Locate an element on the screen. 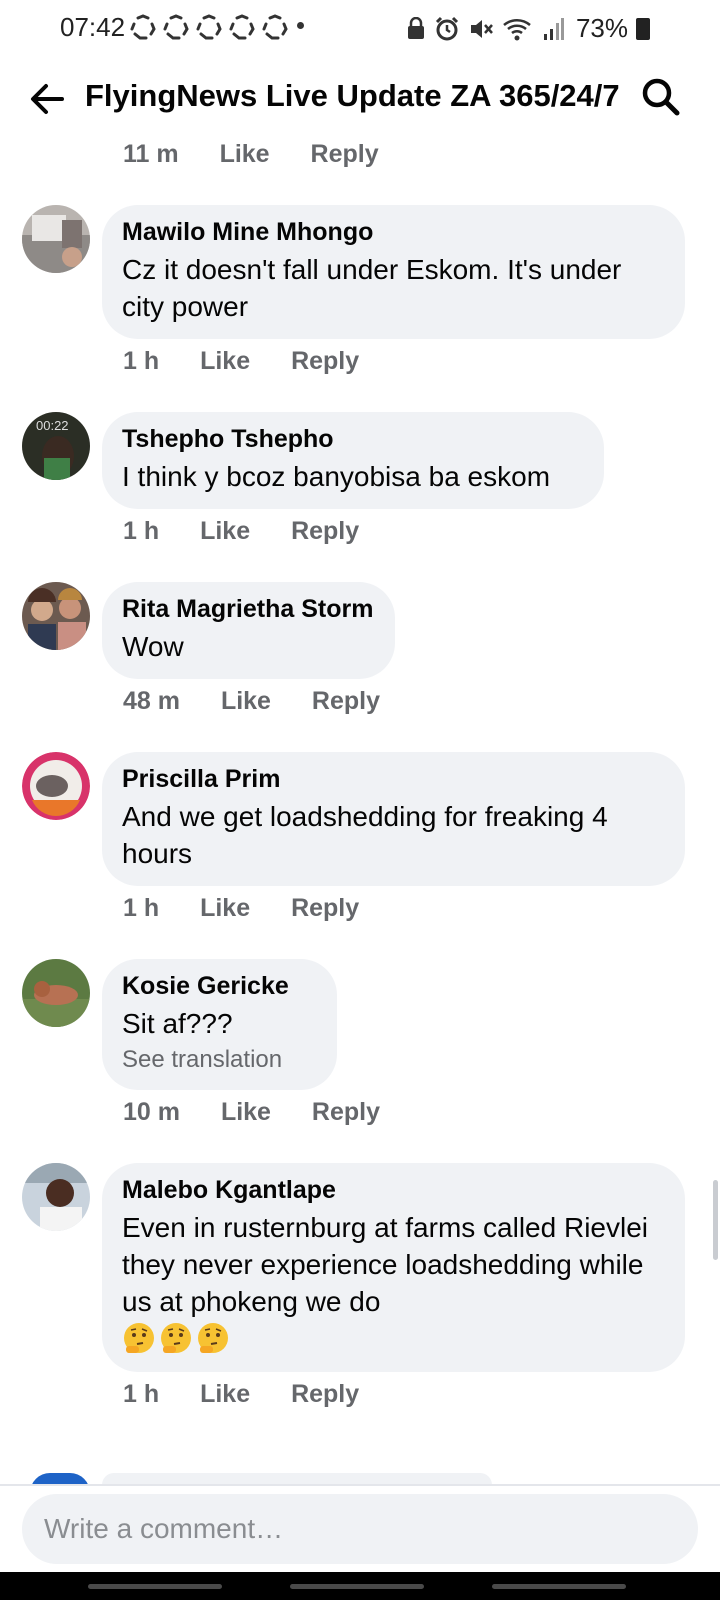  signal-icon is located at coordinates (553, 28).